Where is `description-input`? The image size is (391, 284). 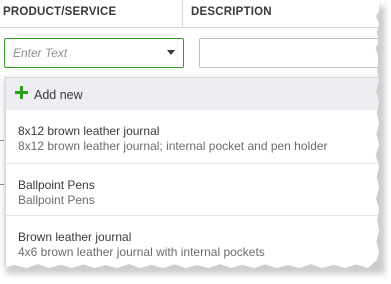
description-input is located at coordinates (289, 53).